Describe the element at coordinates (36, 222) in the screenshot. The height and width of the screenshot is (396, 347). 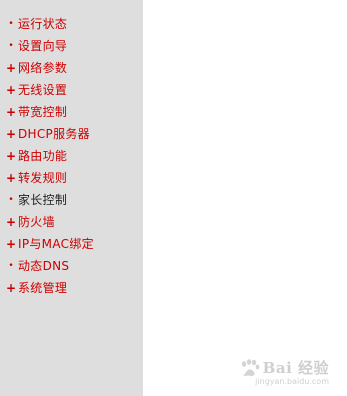
I see `sidebar-item-label: 防火墙` at that location.